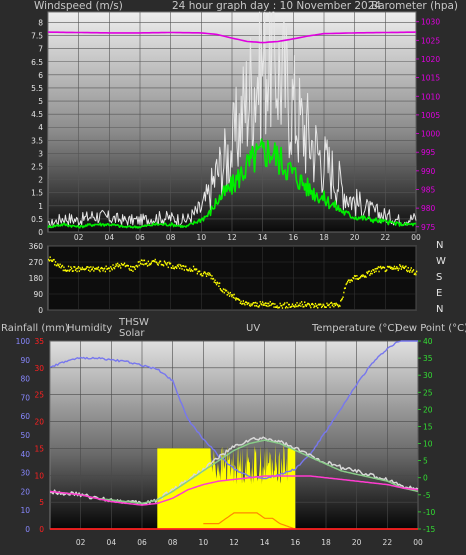  Describe the element at coordinates (202, 237) in the screenshot. I see `x-tick-label: 10` at that location.